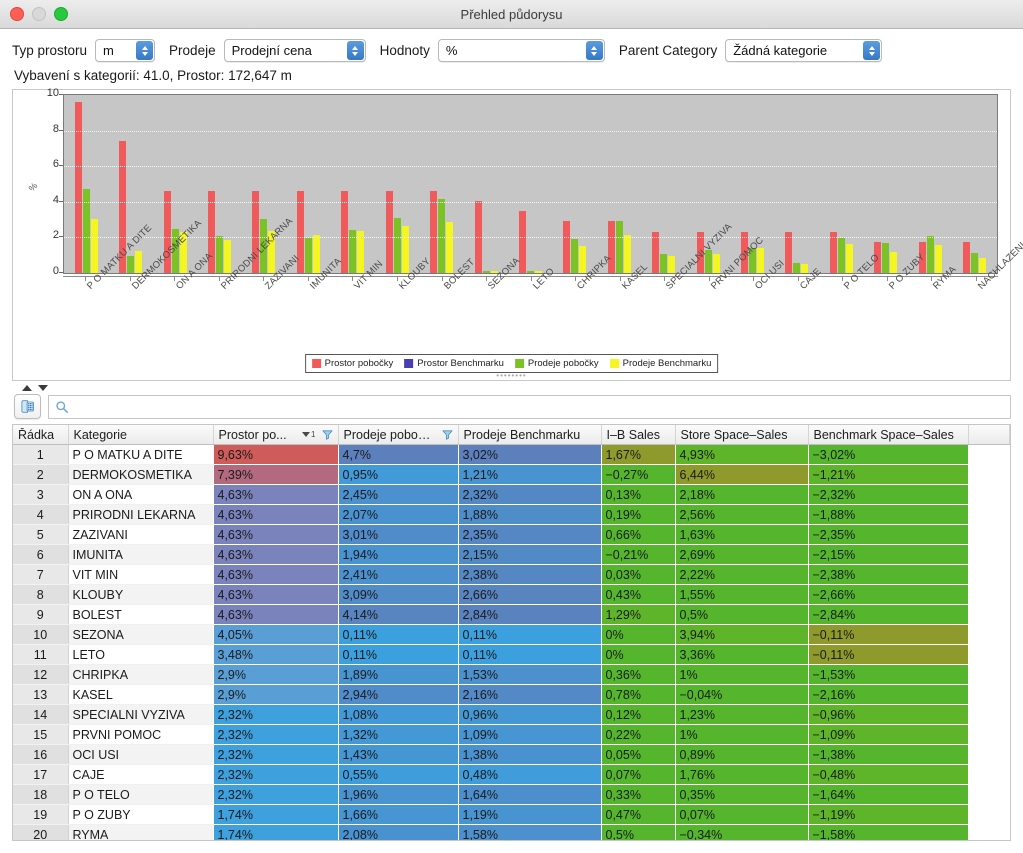 The image size is (1023, 853). Describe the element at coordinates (742, 514) in the screenshot. I see `cell-store-space-sales: 2,56%` at that location.